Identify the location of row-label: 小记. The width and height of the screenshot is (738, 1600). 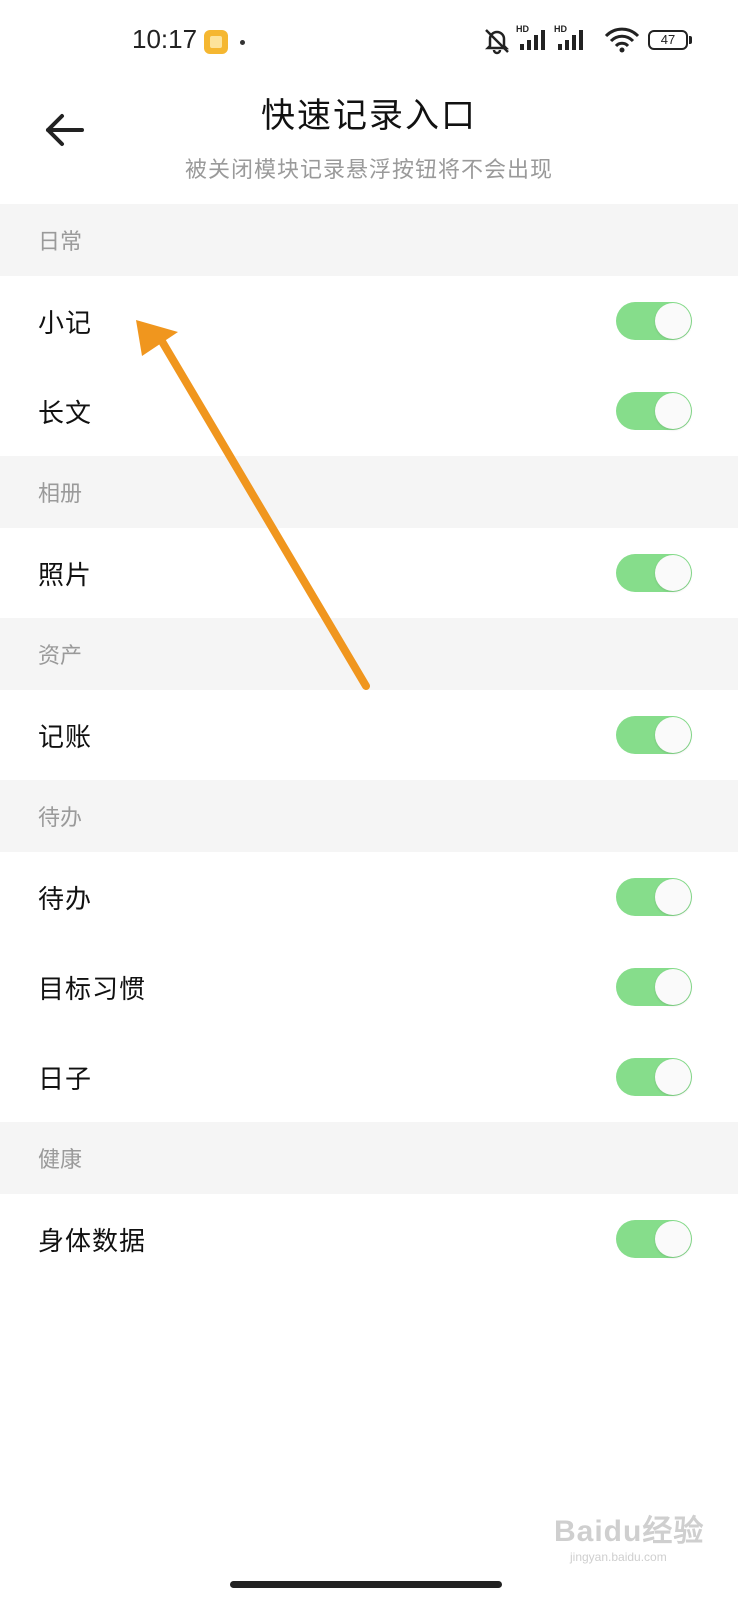
(65, 323).